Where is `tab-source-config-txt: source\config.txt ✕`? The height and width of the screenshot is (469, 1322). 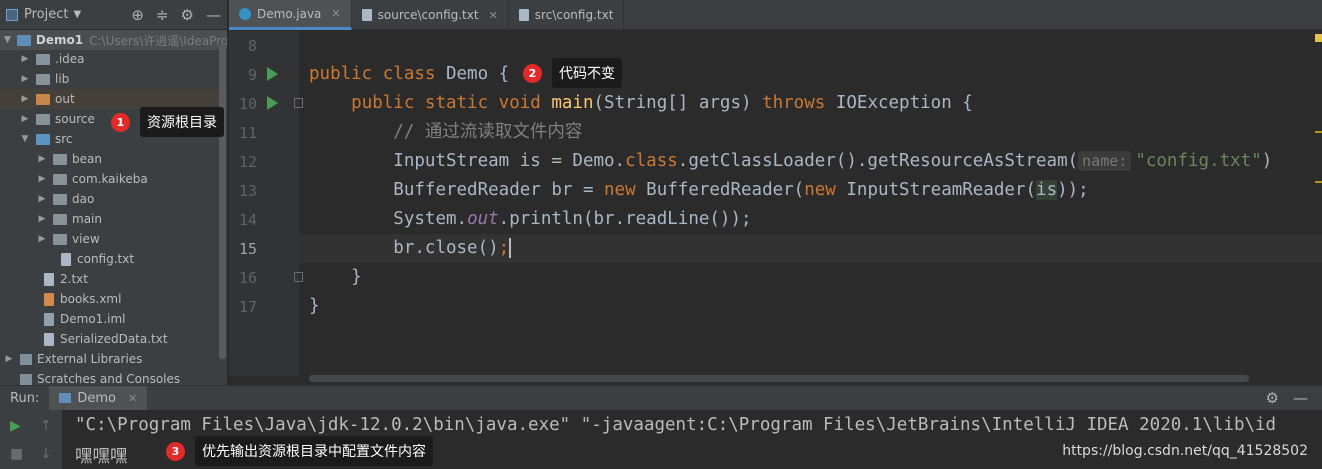
tab-source-config-txt: source\config.txt ✕ is located at coordinates (430, 15).